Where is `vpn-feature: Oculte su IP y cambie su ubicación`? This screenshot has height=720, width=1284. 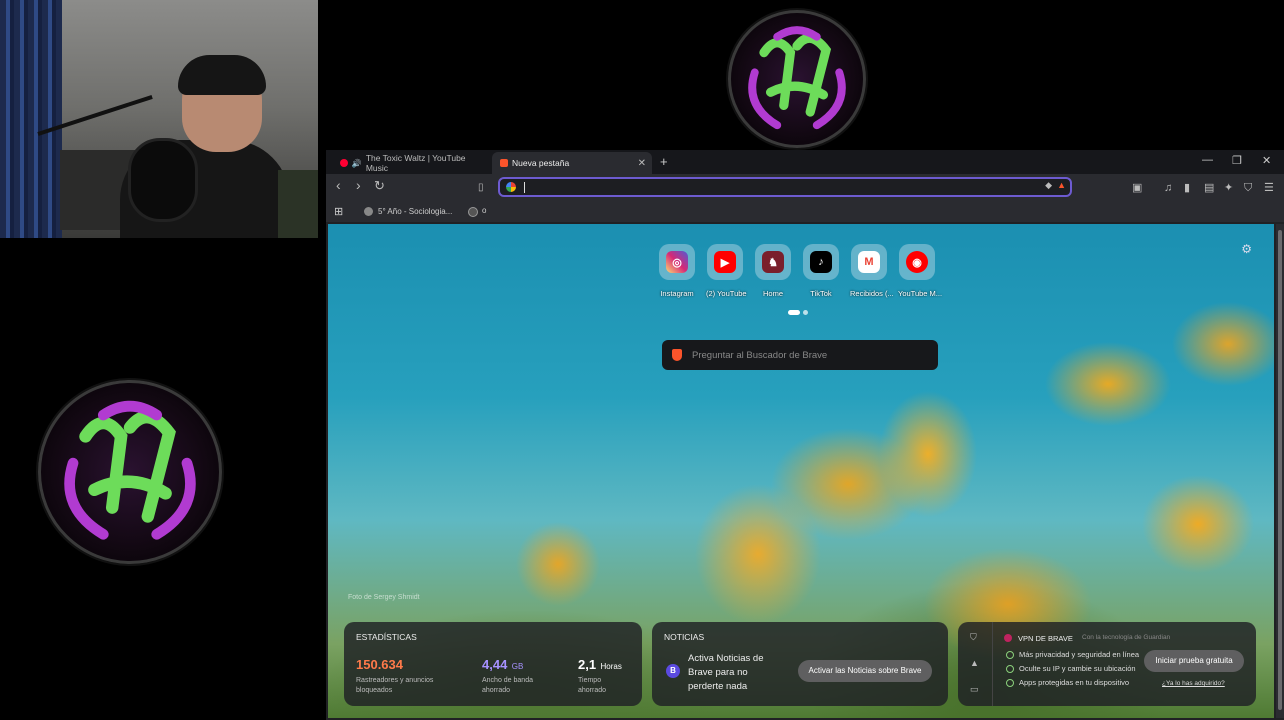 vpn-feature: Oculte su IP y cambie su ubicación is located at coordinates (1071, 668).